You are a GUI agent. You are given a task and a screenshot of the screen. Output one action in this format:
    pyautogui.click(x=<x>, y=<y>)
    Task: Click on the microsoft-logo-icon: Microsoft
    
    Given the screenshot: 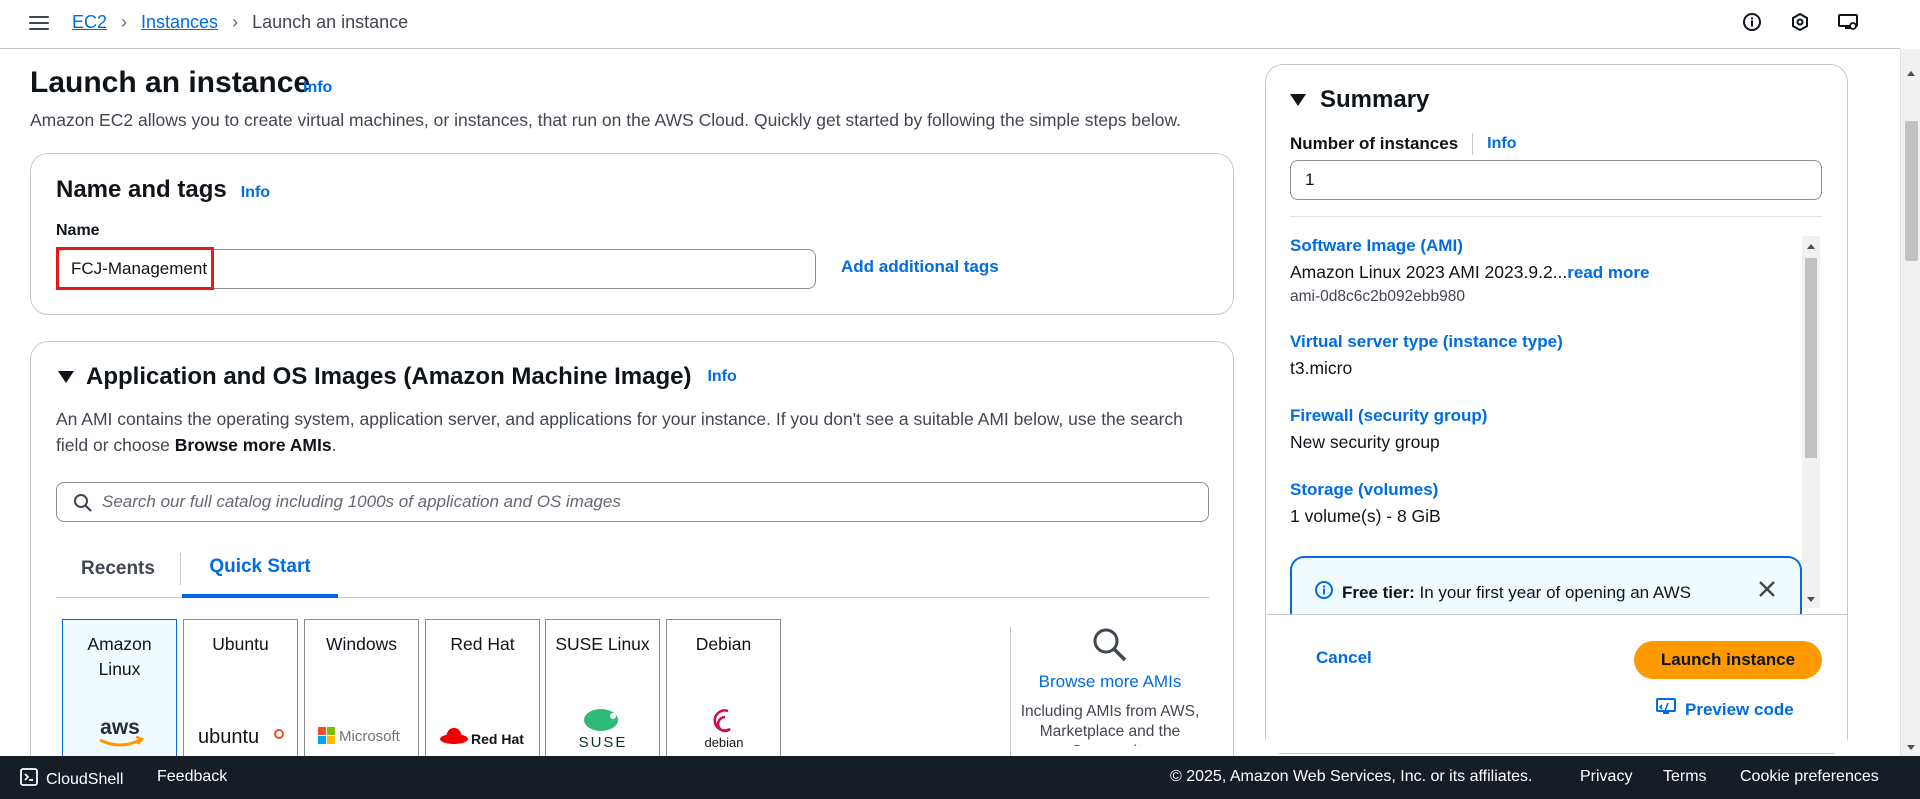 What is the action you would take?
    pyautogui.click(x=361, y=736)
    